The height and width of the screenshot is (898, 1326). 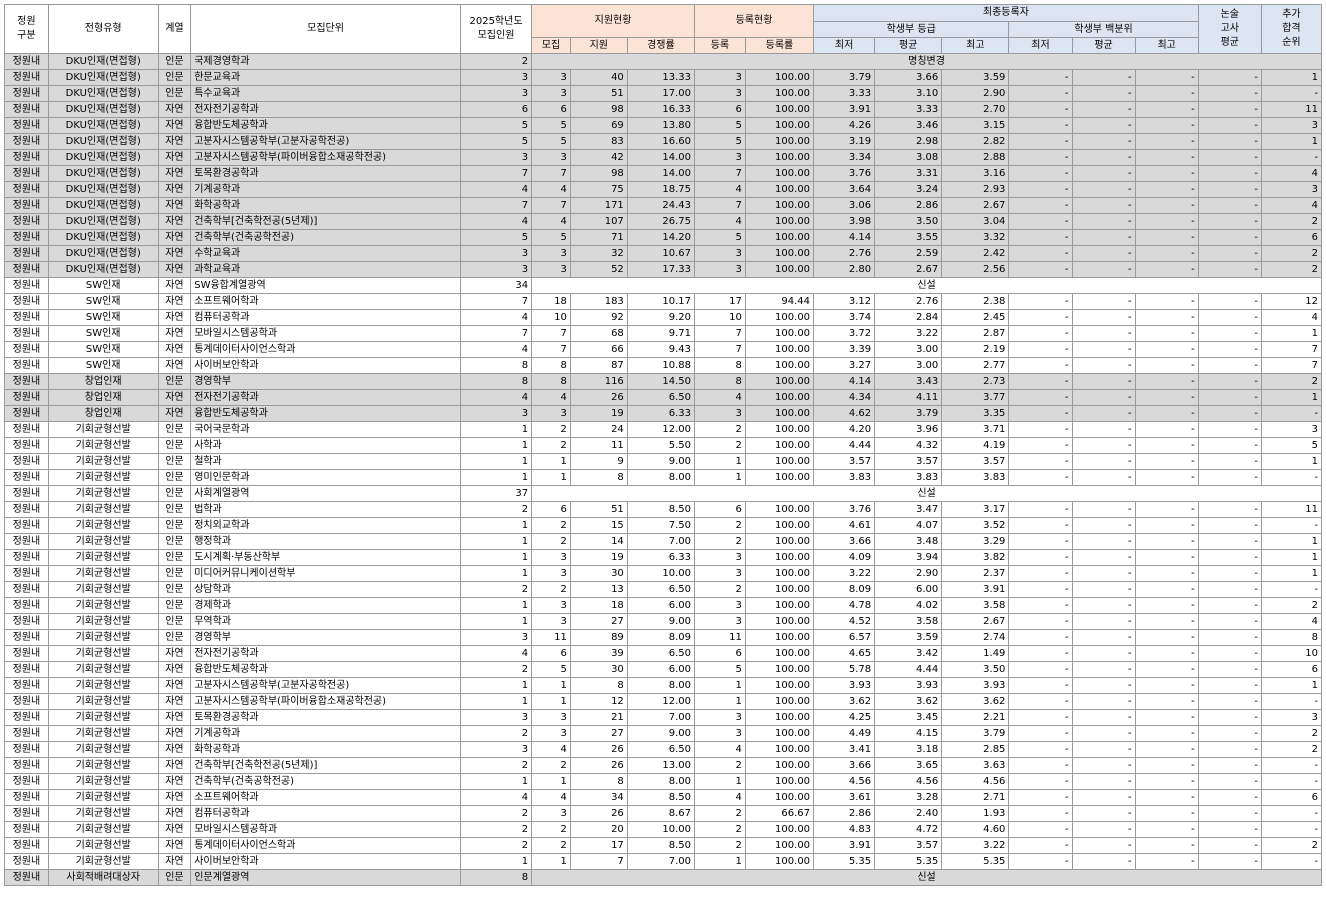 I want to click on cell-grade-min: 6.57, so click(x=844, y=637).